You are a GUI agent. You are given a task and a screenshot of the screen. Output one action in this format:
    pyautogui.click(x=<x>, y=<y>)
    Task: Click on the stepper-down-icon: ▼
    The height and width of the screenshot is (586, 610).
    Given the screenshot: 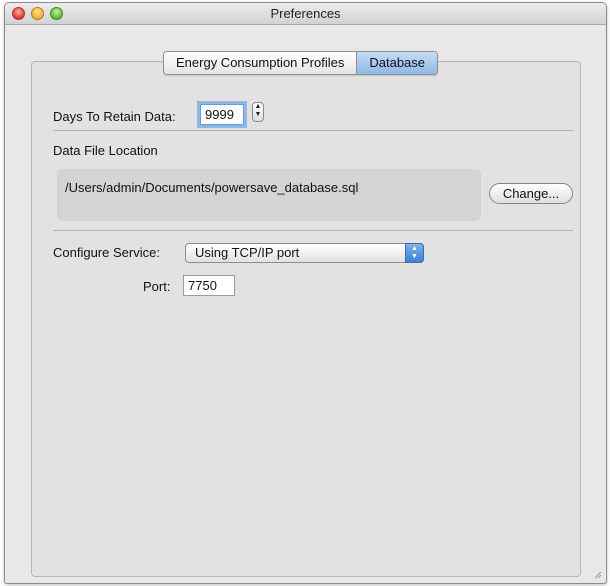 What is the action you would take?
    pyautogui.click(x=258, y=114)
    